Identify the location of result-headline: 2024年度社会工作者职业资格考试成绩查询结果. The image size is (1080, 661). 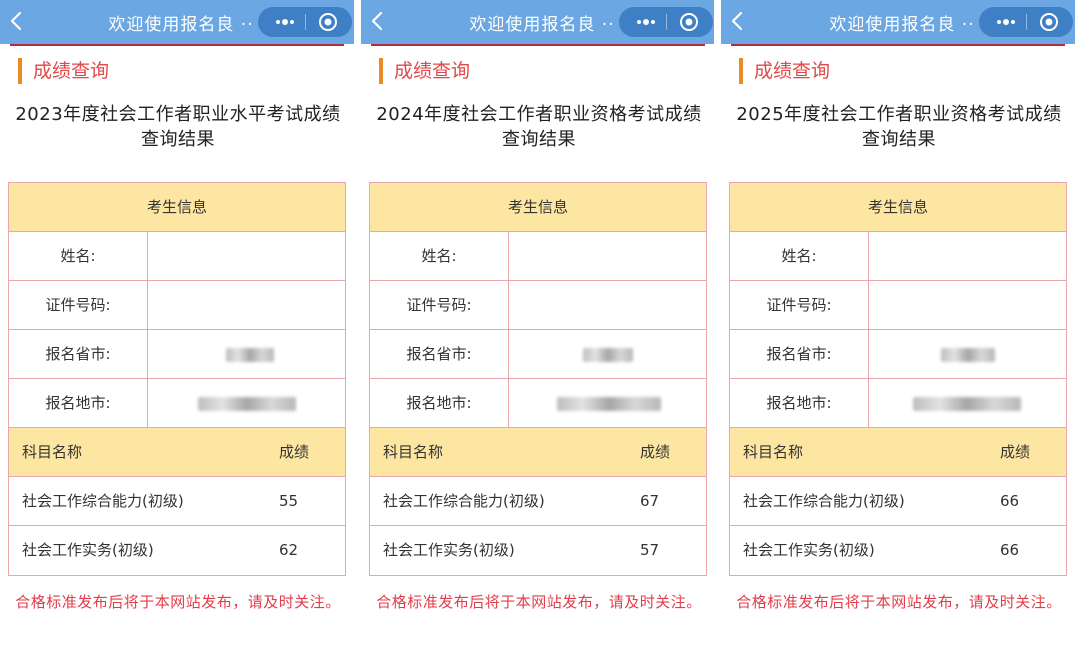
(539, 127).